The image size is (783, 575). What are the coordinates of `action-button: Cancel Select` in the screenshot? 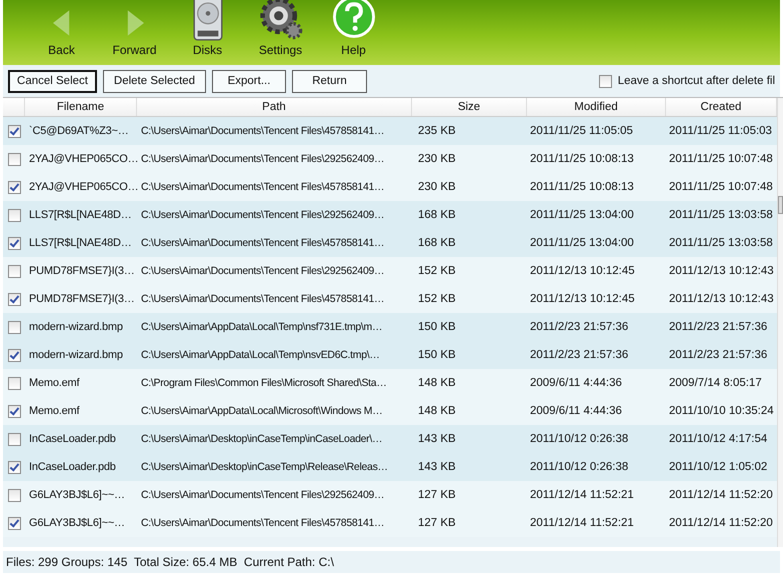 It's located at (52, 81).